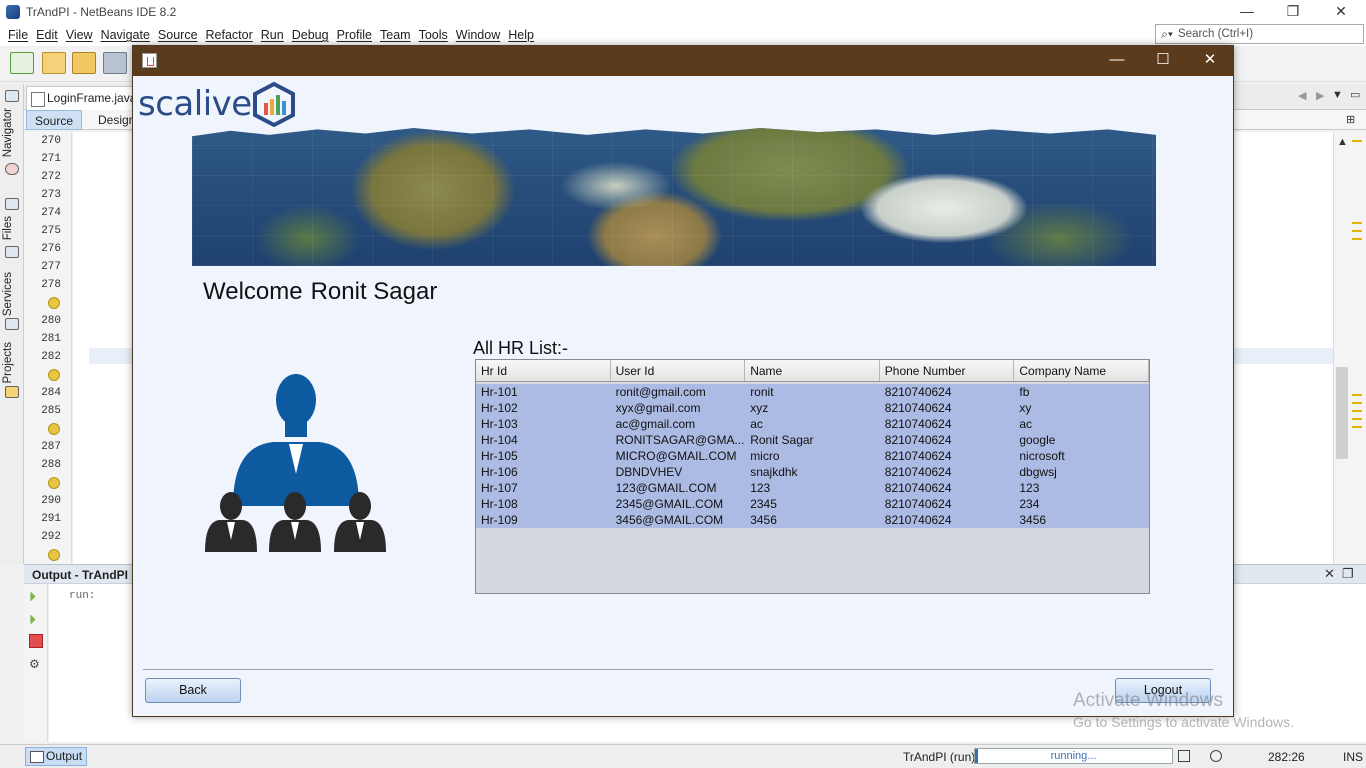 This screenshot has height=768, width=1366. Describe the element at coordinates (195, 104) in the screenshot. I see `logo-text: scalive` at that location.